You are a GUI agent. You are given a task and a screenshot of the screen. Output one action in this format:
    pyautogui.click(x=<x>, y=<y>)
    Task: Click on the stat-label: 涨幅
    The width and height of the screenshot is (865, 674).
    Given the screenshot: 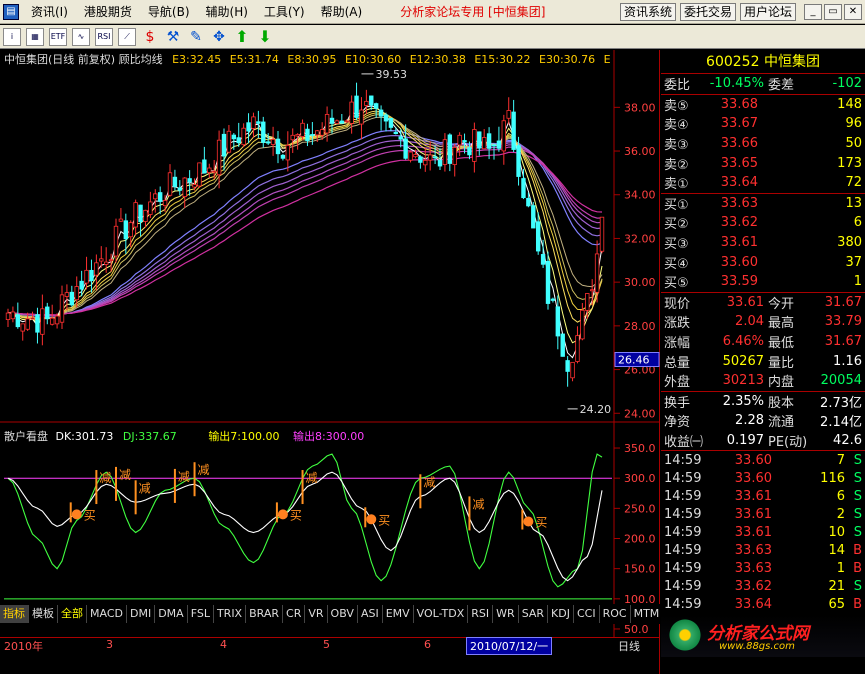 What is the action you would take?
    pyautogui.click(x=677, y=344)
    